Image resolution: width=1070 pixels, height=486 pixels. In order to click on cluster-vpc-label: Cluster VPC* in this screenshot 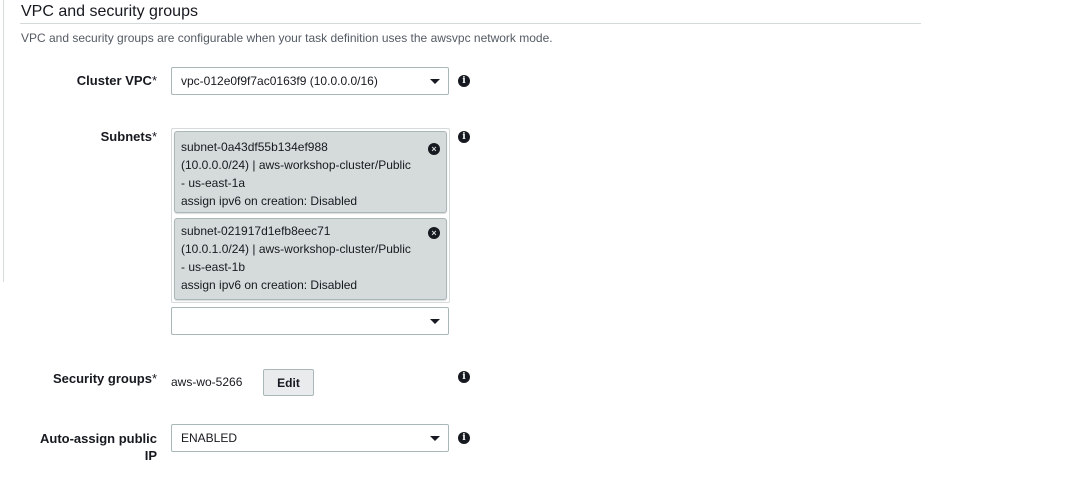, I will do `click(78, 80)`.